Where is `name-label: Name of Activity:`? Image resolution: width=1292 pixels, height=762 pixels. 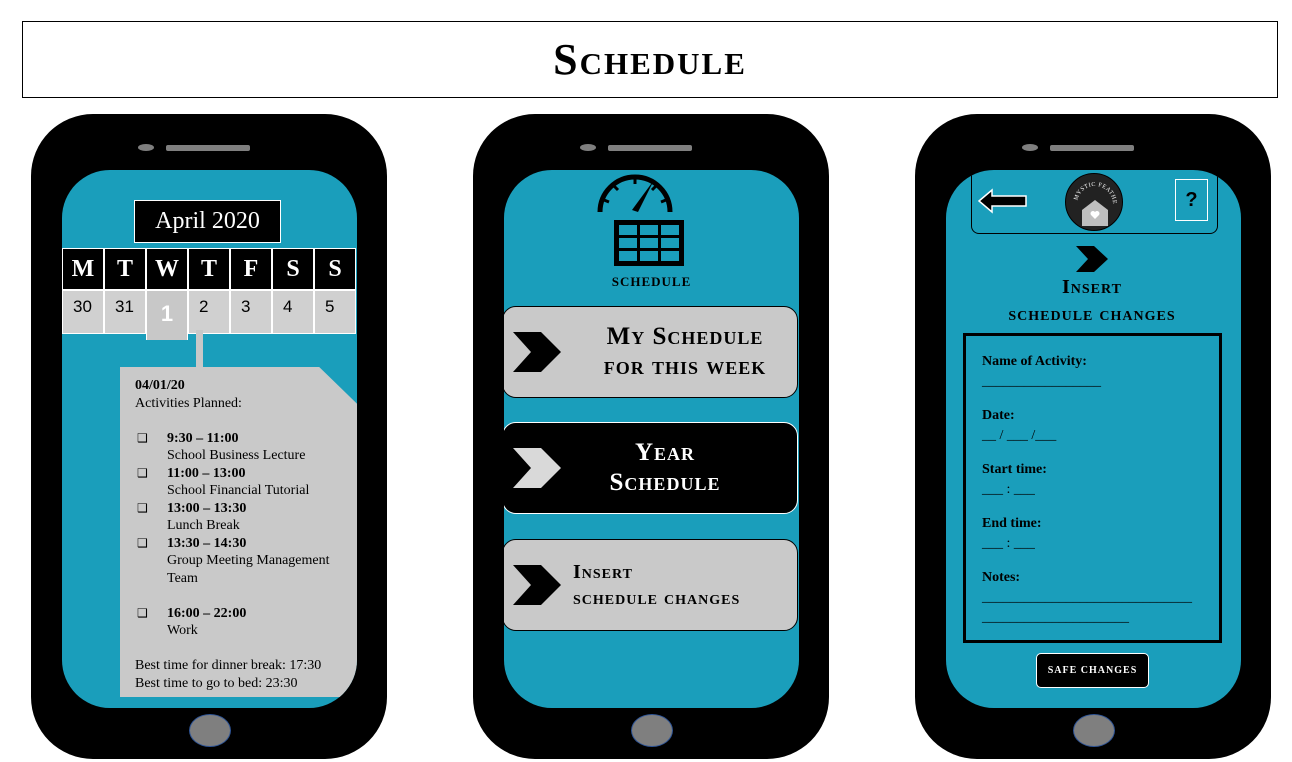 name-label: Name of Activity: is located at coordinates (1034, 361).